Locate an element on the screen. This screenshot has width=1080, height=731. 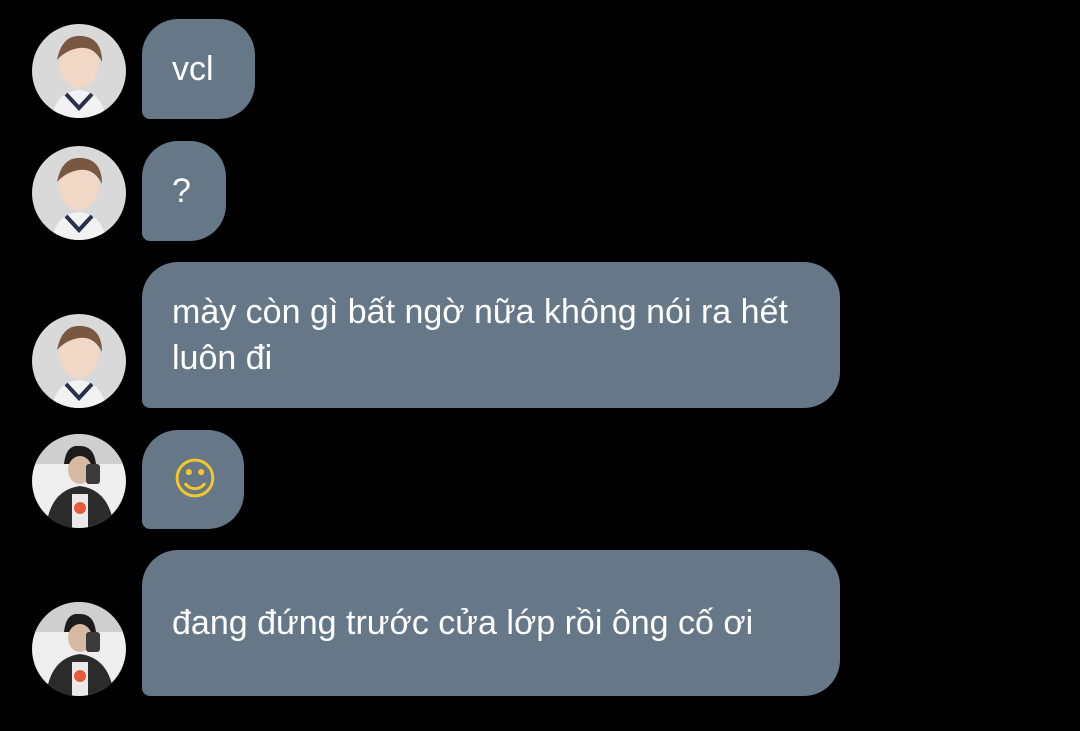
message-bubble: ☺ is located at coordinates (193, 479).